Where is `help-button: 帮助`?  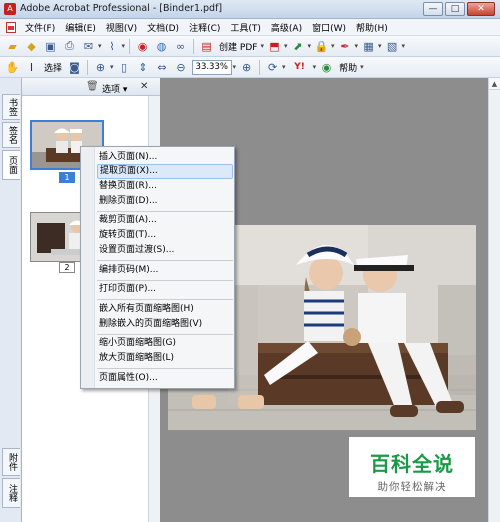
help-button: 帮助 is located at coordinates (348, 67).